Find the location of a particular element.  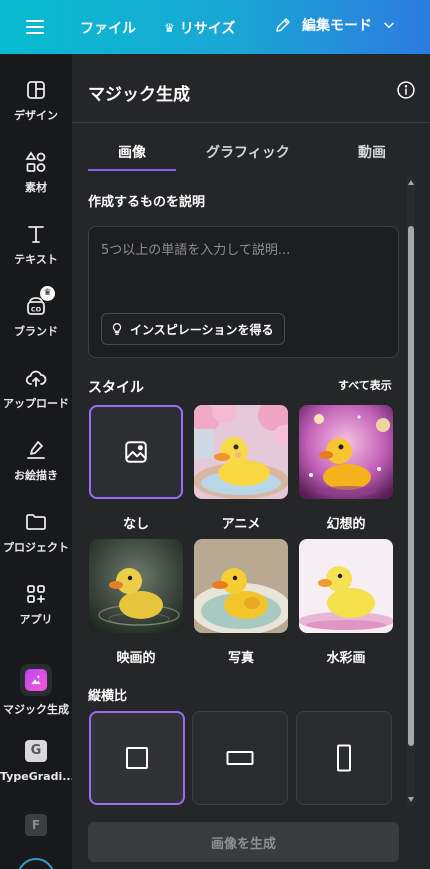

style-name: アニメ is located at coordinates (241, 524).